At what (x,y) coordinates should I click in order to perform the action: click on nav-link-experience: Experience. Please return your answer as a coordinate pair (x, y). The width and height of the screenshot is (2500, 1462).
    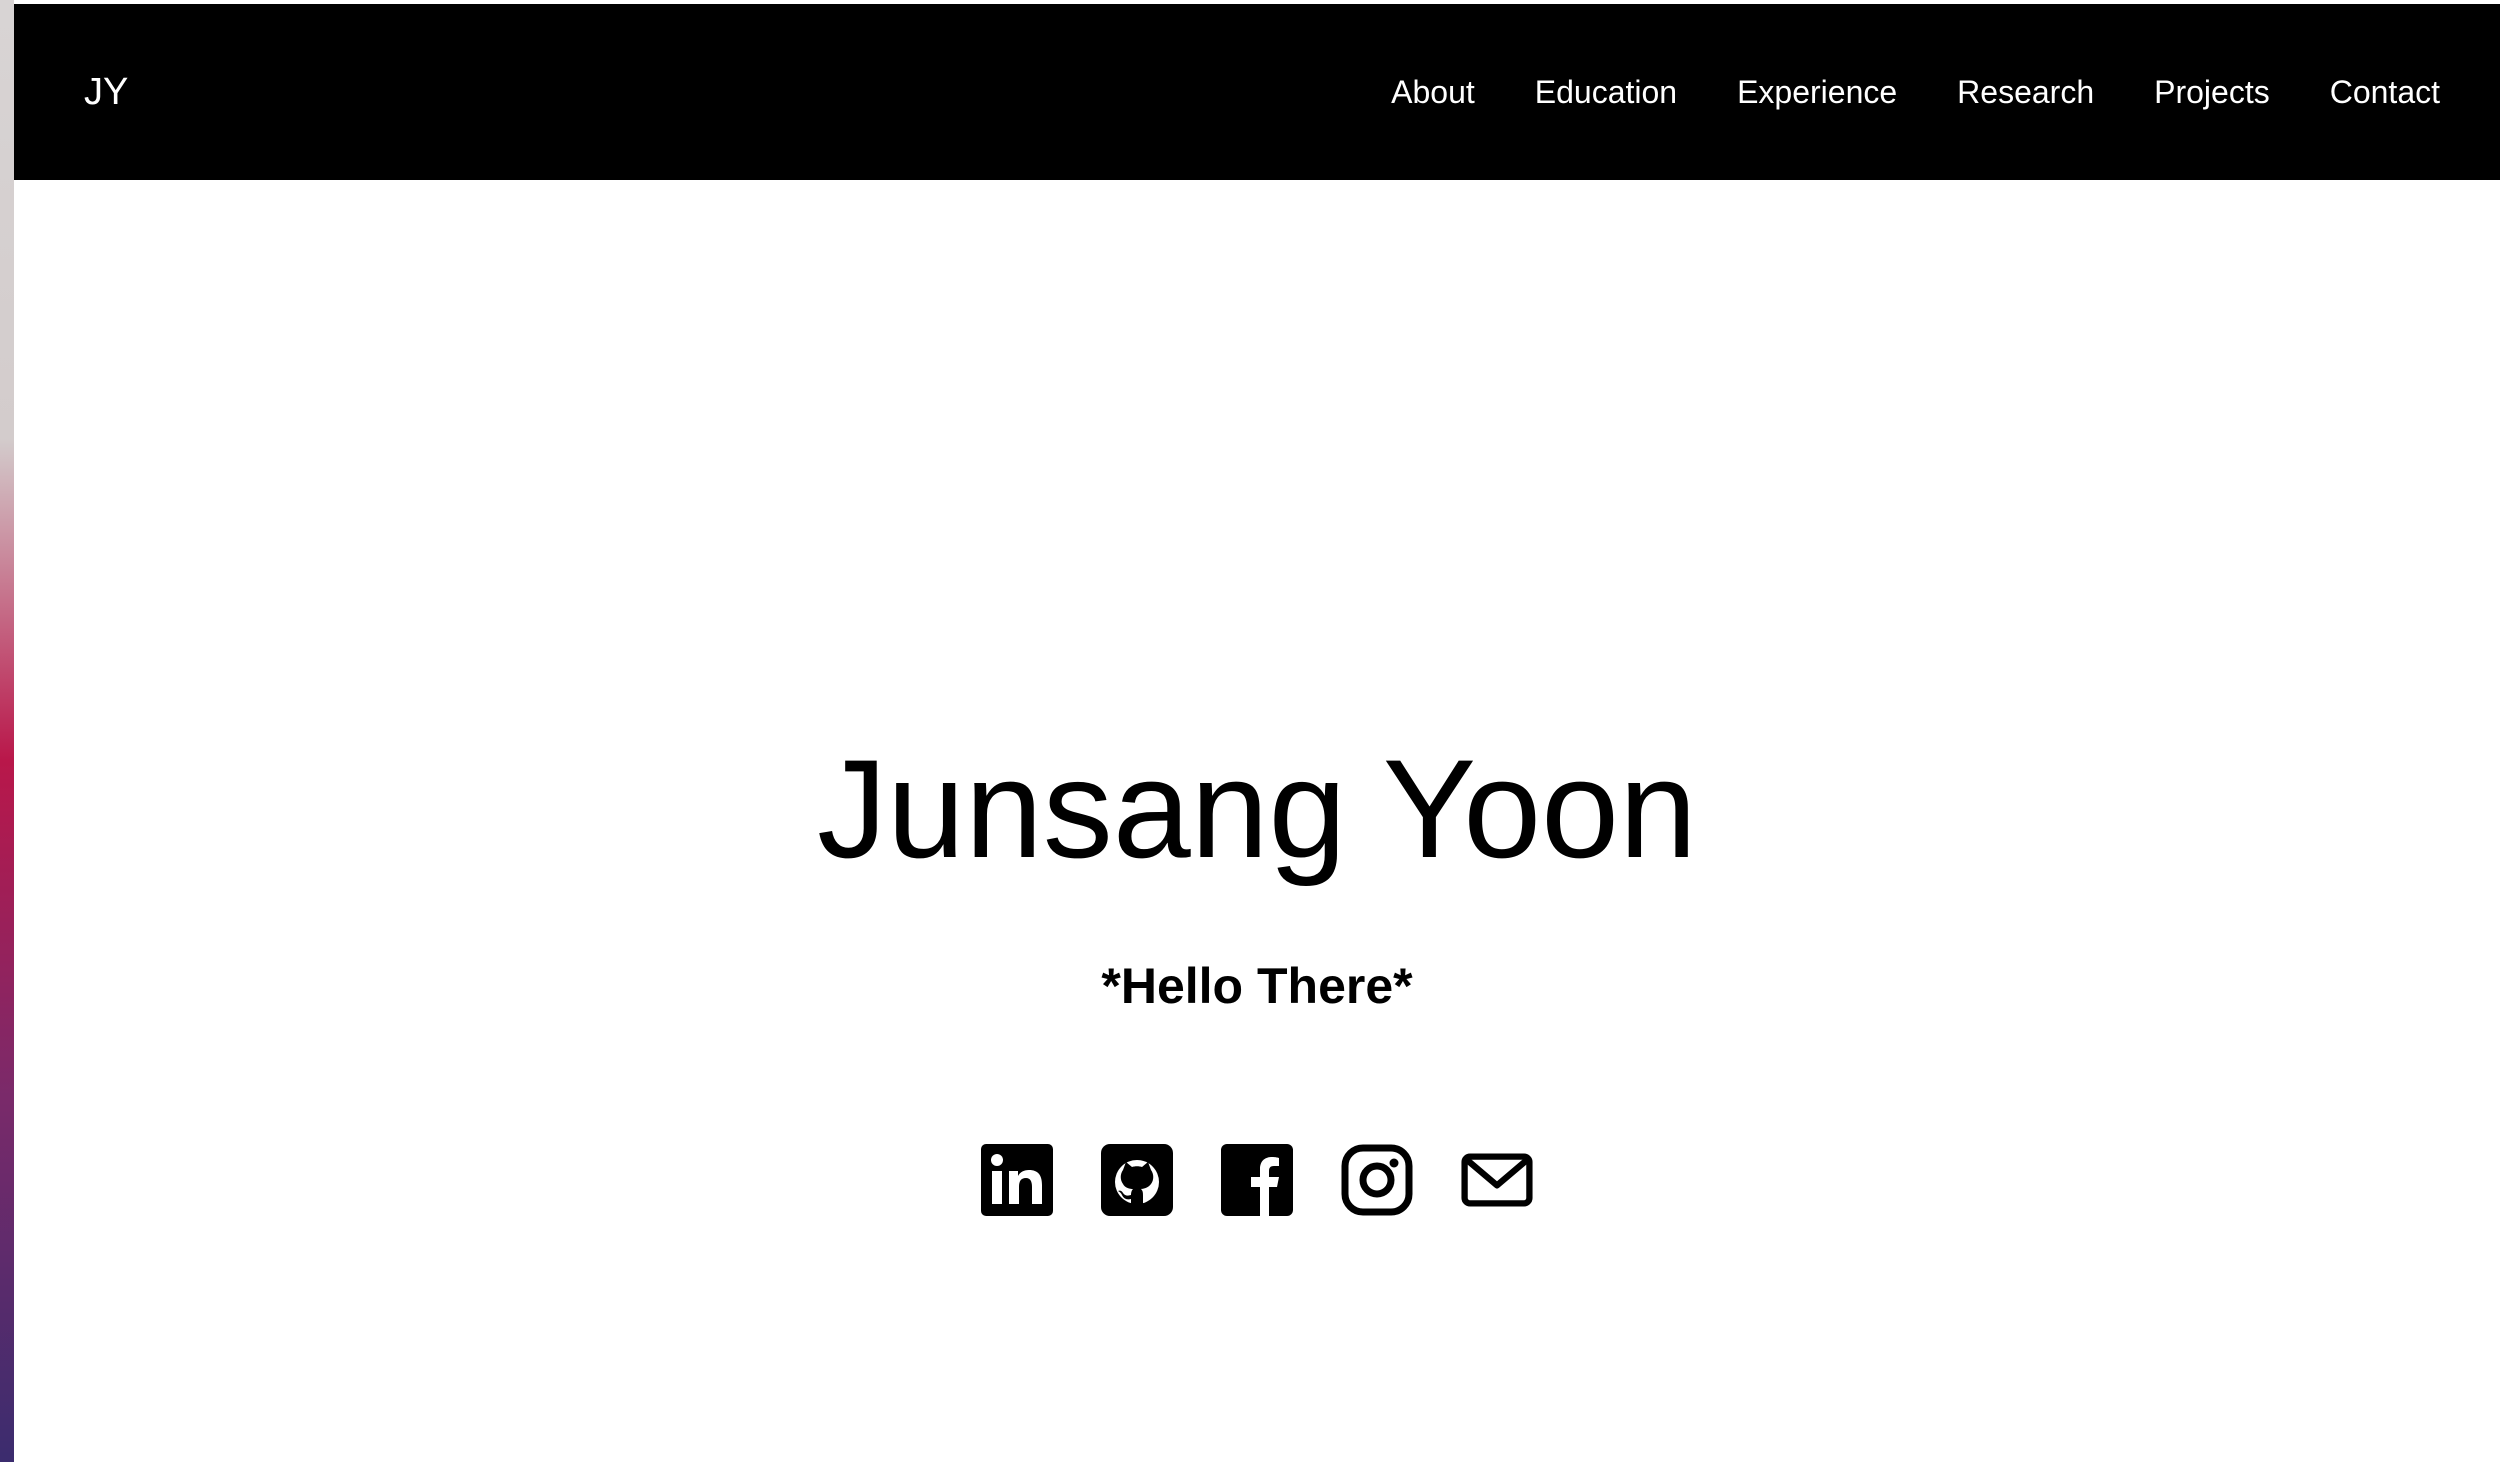
    Looking at the image, I should click on (1817, 92).